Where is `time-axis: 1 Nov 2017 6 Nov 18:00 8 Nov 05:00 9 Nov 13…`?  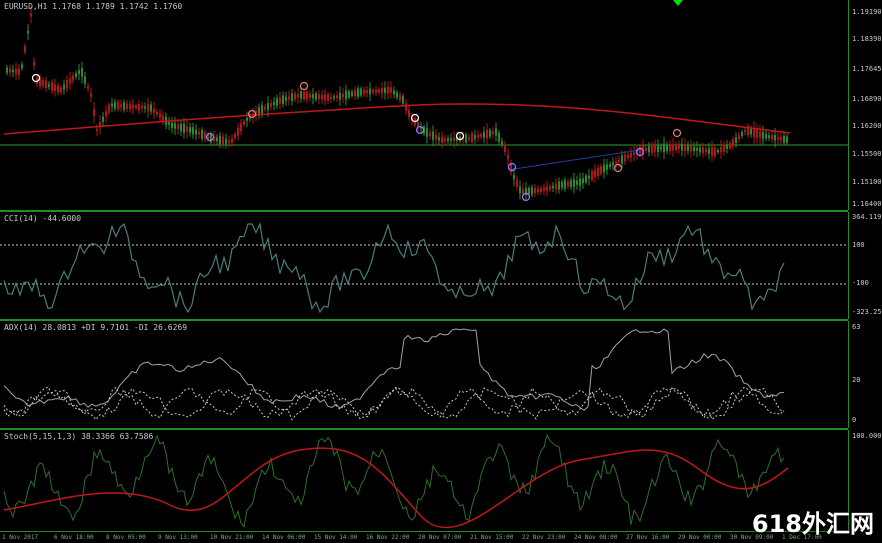 time-axis: 1 Nov 2017 6 Nov 18:00 8 Nov 05:00 9 Nov 13… is located at coordinates (441, 538).